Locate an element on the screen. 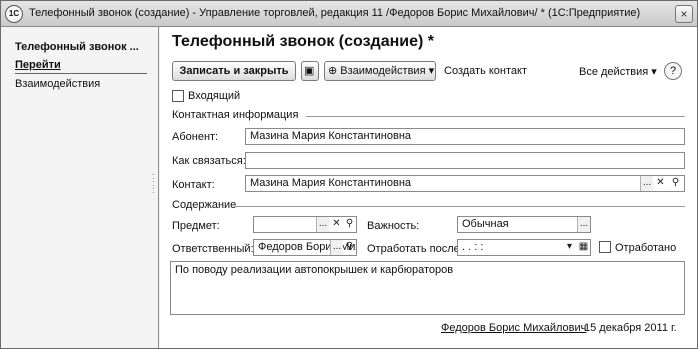 This screenshot has width=698, height=349. all-actions-label: Все действия is located at coordinates (614, 72).